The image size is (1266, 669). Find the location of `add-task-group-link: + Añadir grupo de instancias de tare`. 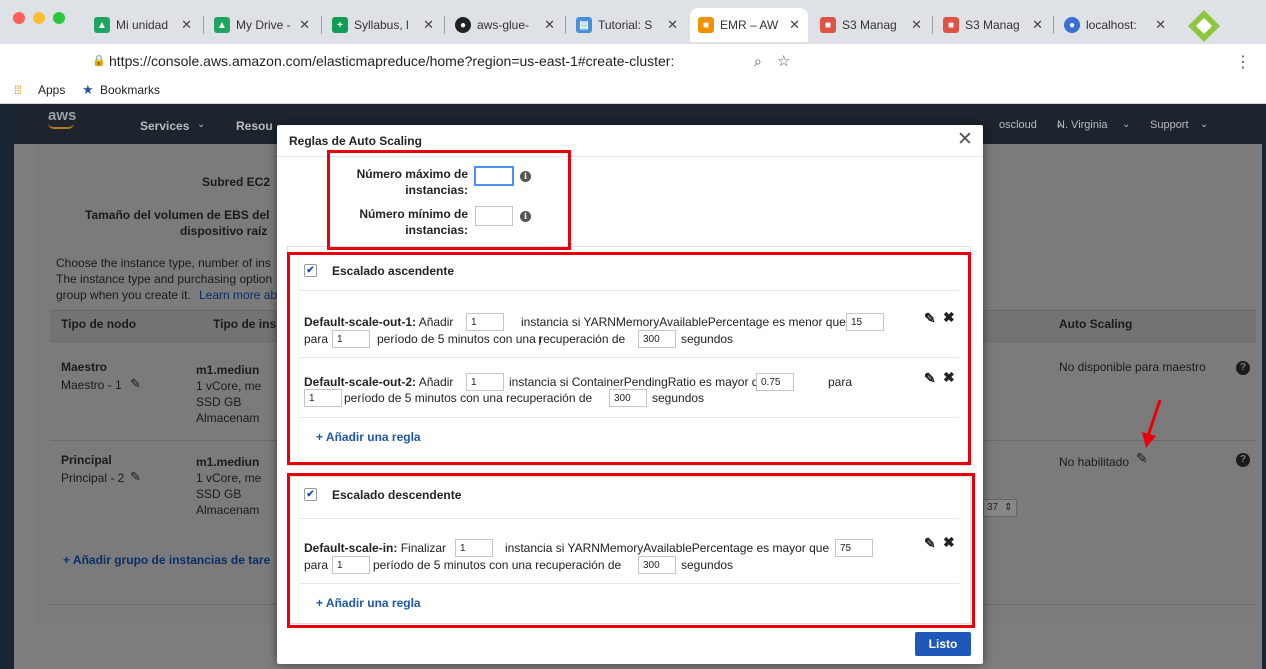

add-task-group-link: + Añadir grupo de instancias de tare is located at coordinates (166, 560).